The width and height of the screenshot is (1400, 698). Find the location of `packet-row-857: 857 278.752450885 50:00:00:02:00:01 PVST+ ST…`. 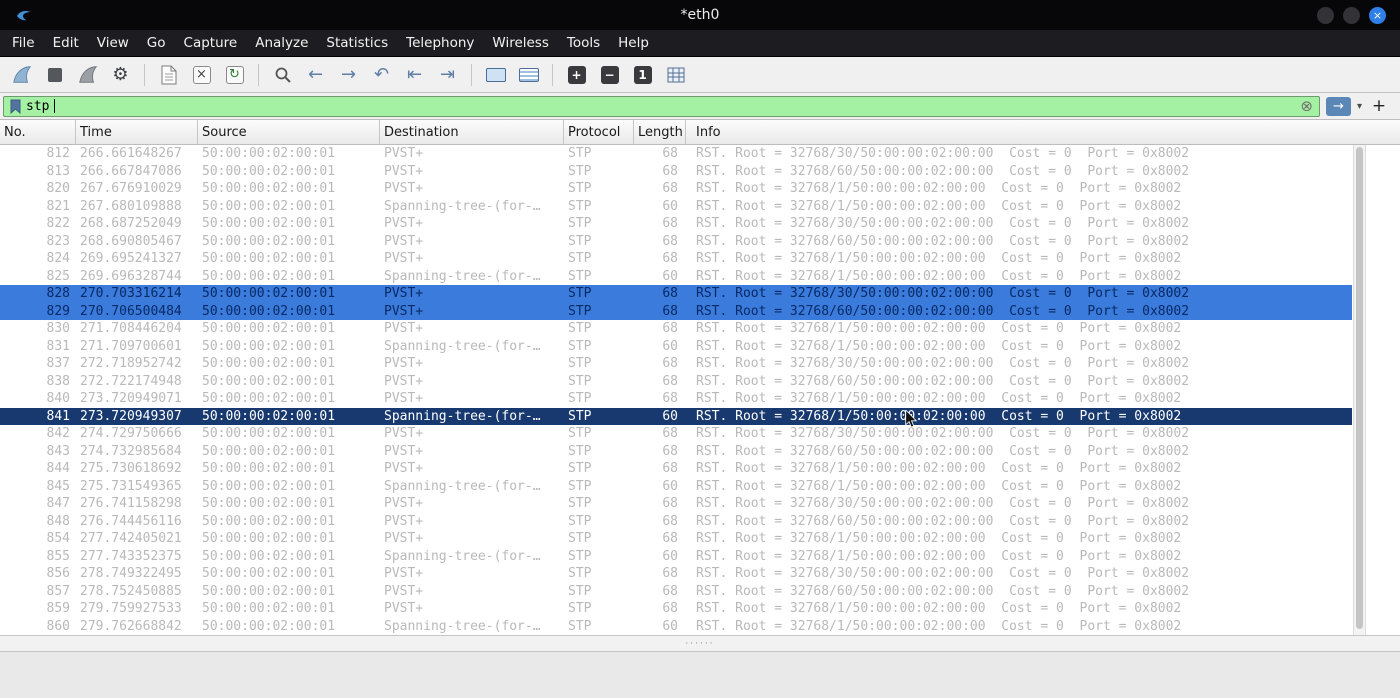

packet-row-857: 857 278.752450885 50:00:00:02:00:01 PVST+ ST… is located at coordinates (676, 591).